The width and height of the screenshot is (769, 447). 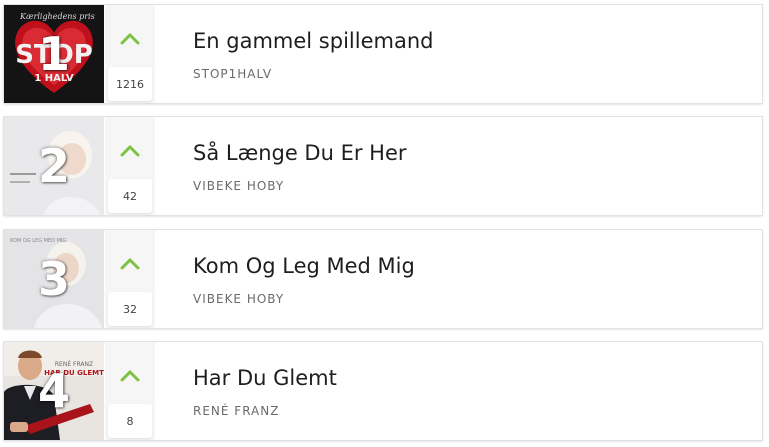 What do you see at coordinates (130, 166) in the screenshot?
I see `trend-panel: 42` at bounding box center [130, 166].